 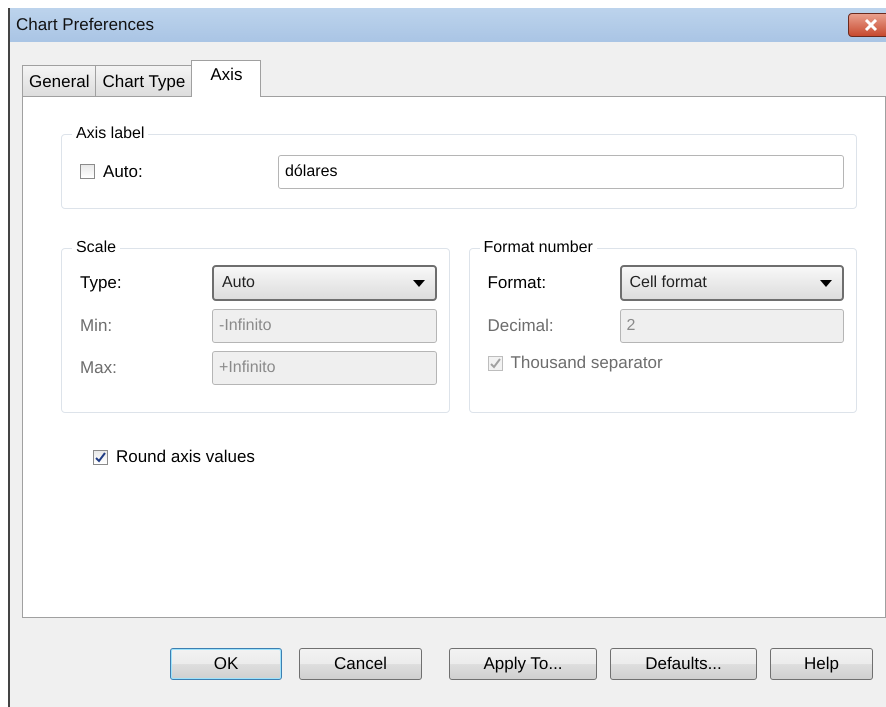 I want to click on dropdown: Cell format, so click(x=732, y=283).